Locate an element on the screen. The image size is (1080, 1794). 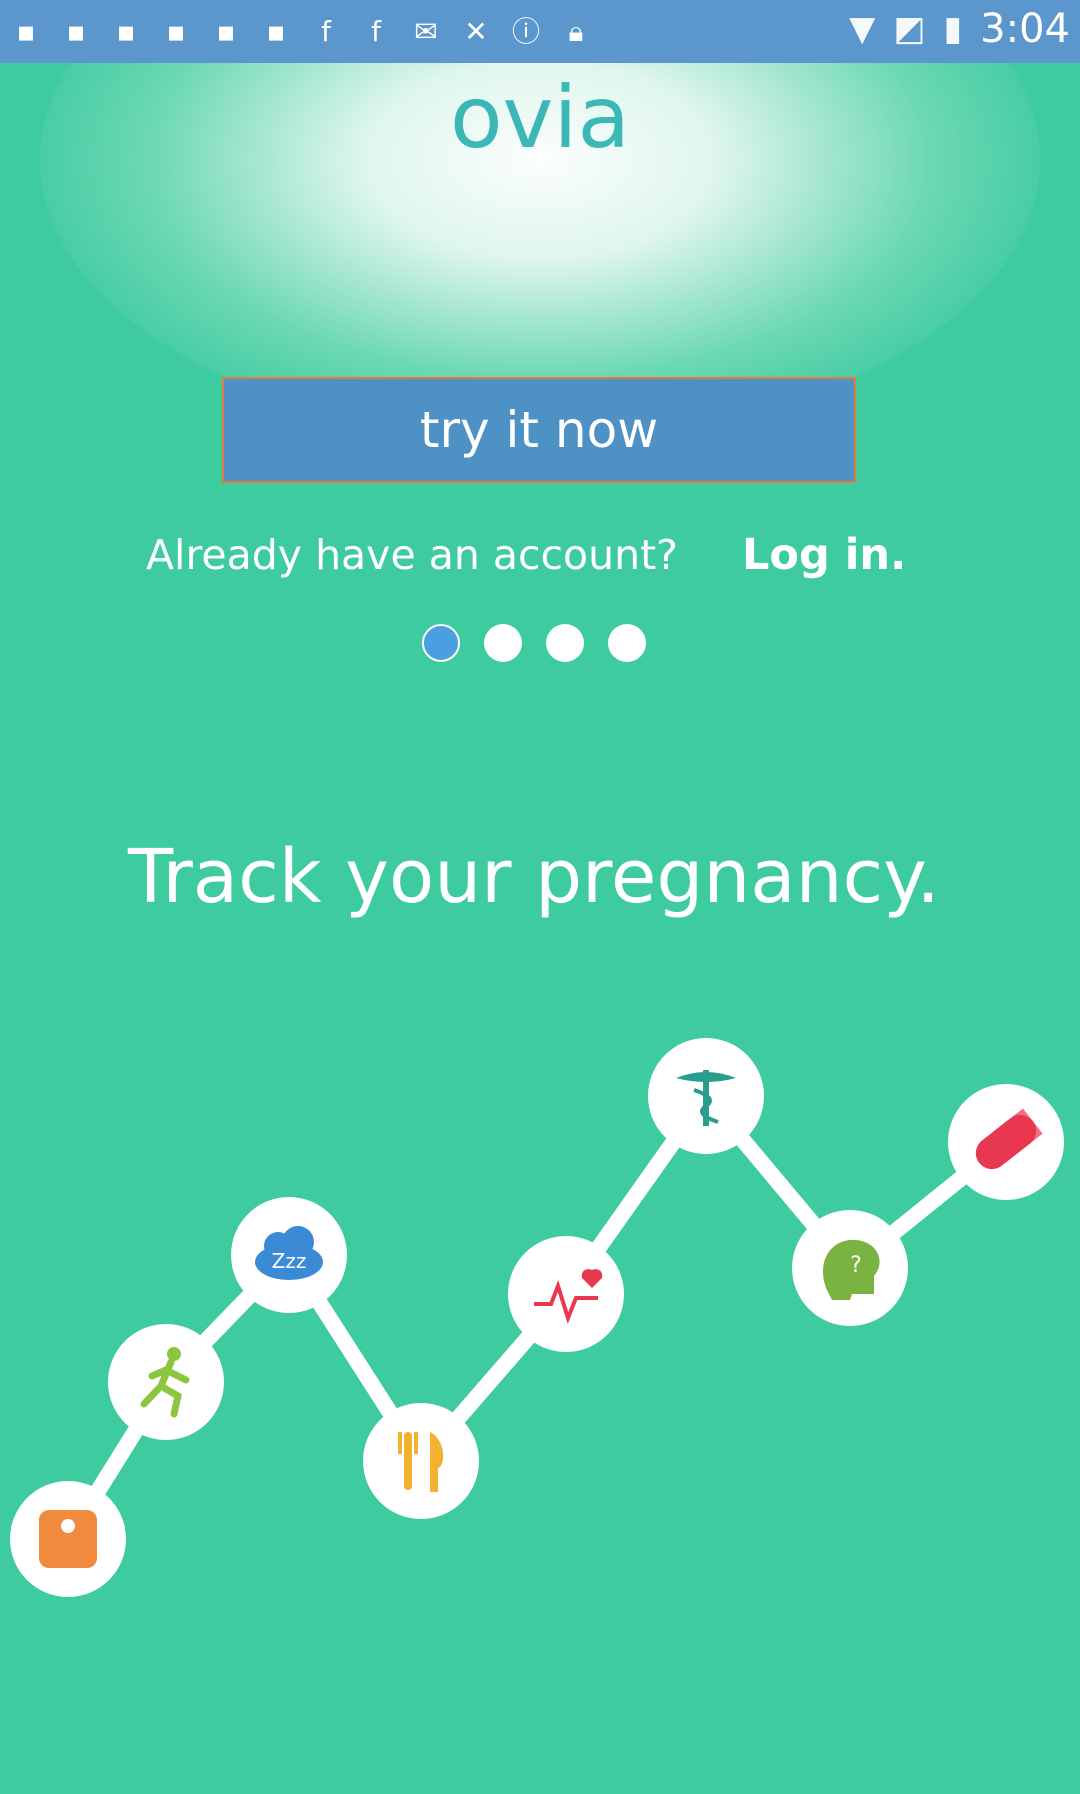
mail-icon: ✉ is located at coordinates (426, 31).